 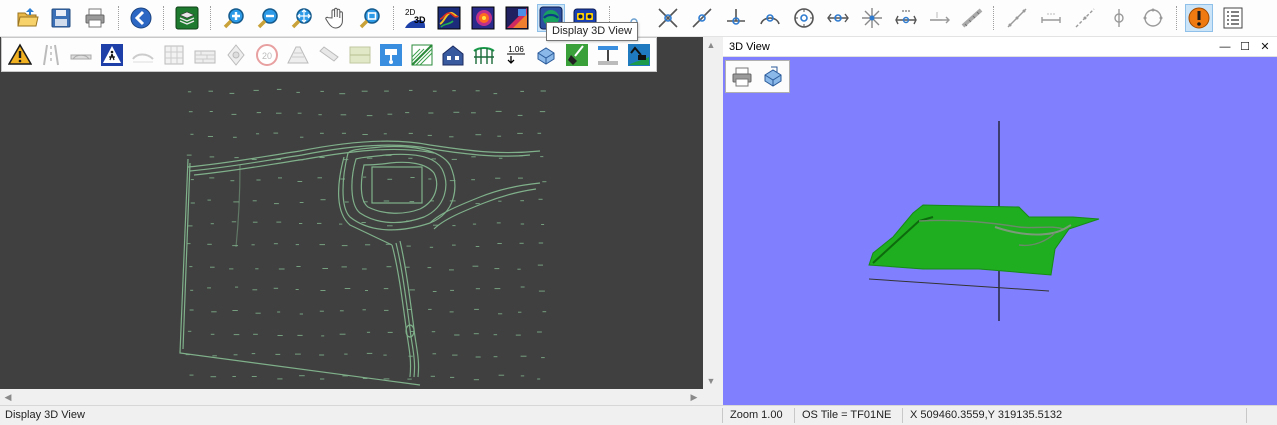 I want to click on close-icon: ✕, so click(x=1265, y=47).